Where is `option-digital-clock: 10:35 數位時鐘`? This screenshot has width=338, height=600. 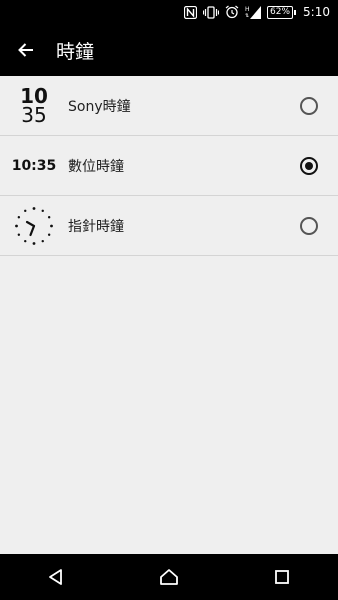
option-digital-clock: 10:35 數位時鐘 is located at coordinates (169, 166).